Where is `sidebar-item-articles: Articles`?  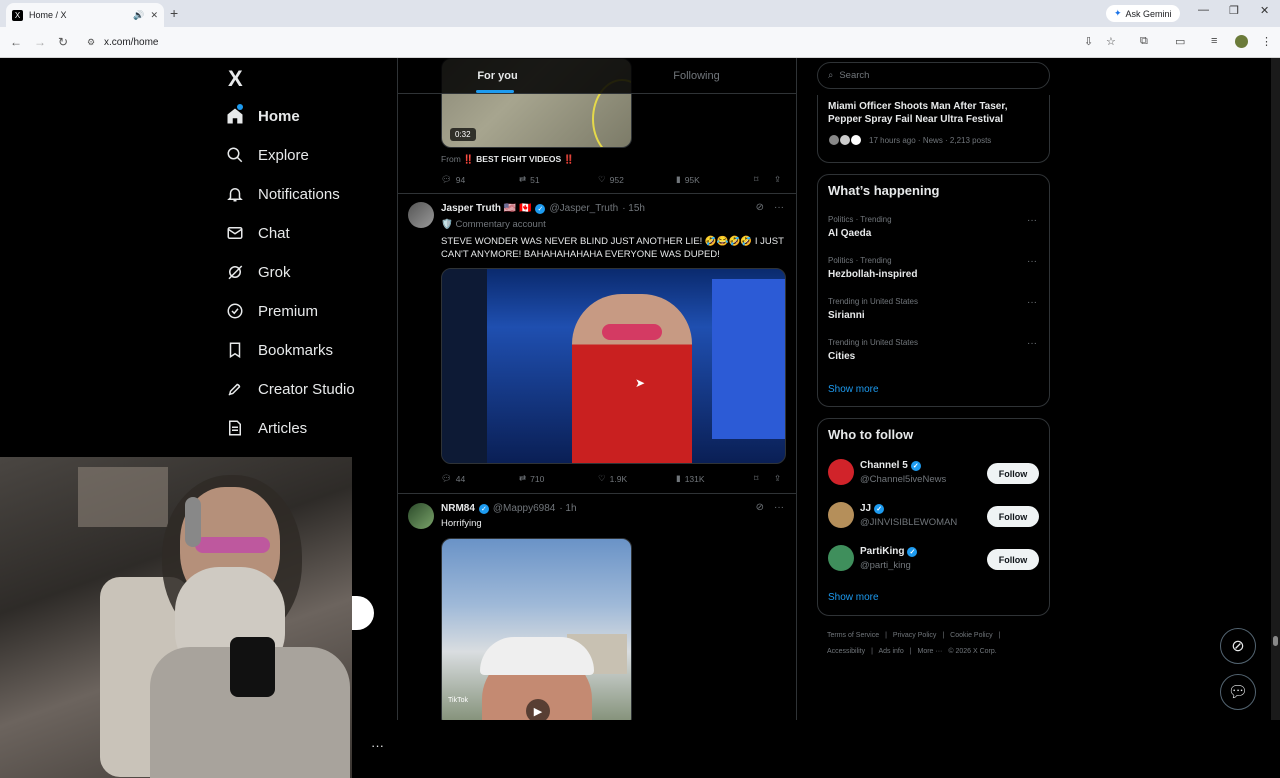
sidebar-item-articles: Articles is located at coordinates (266, 428).